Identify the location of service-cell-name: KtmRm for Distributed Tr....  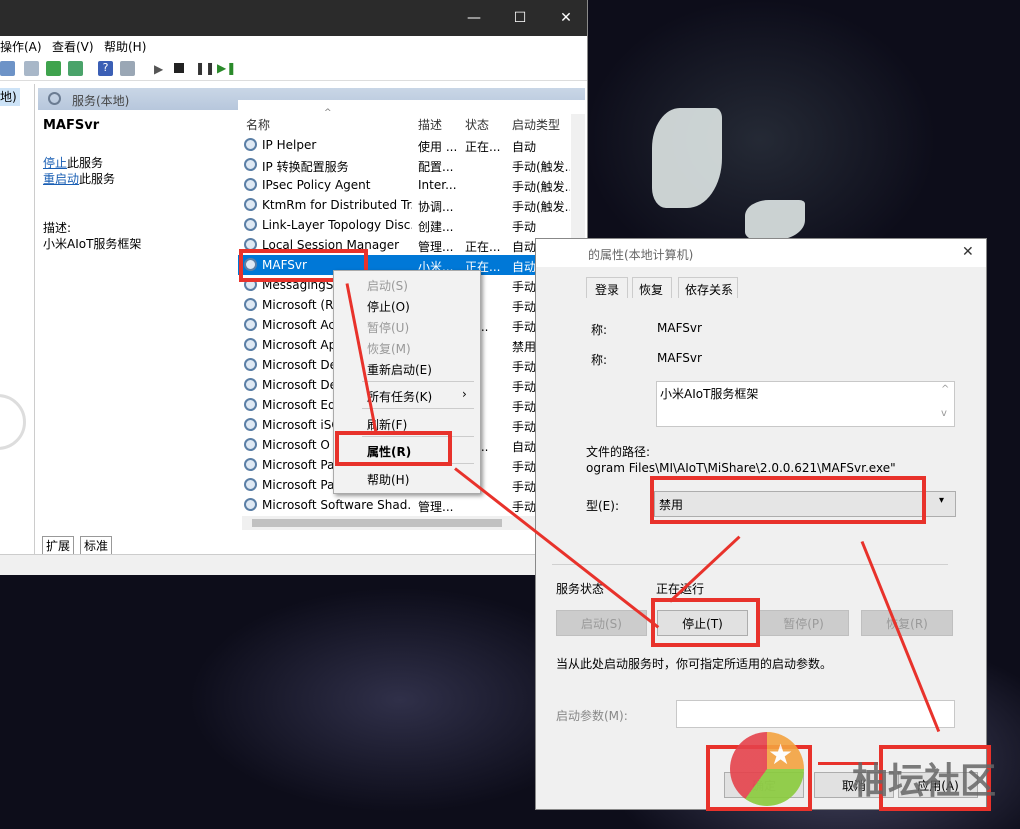
(337, 205).